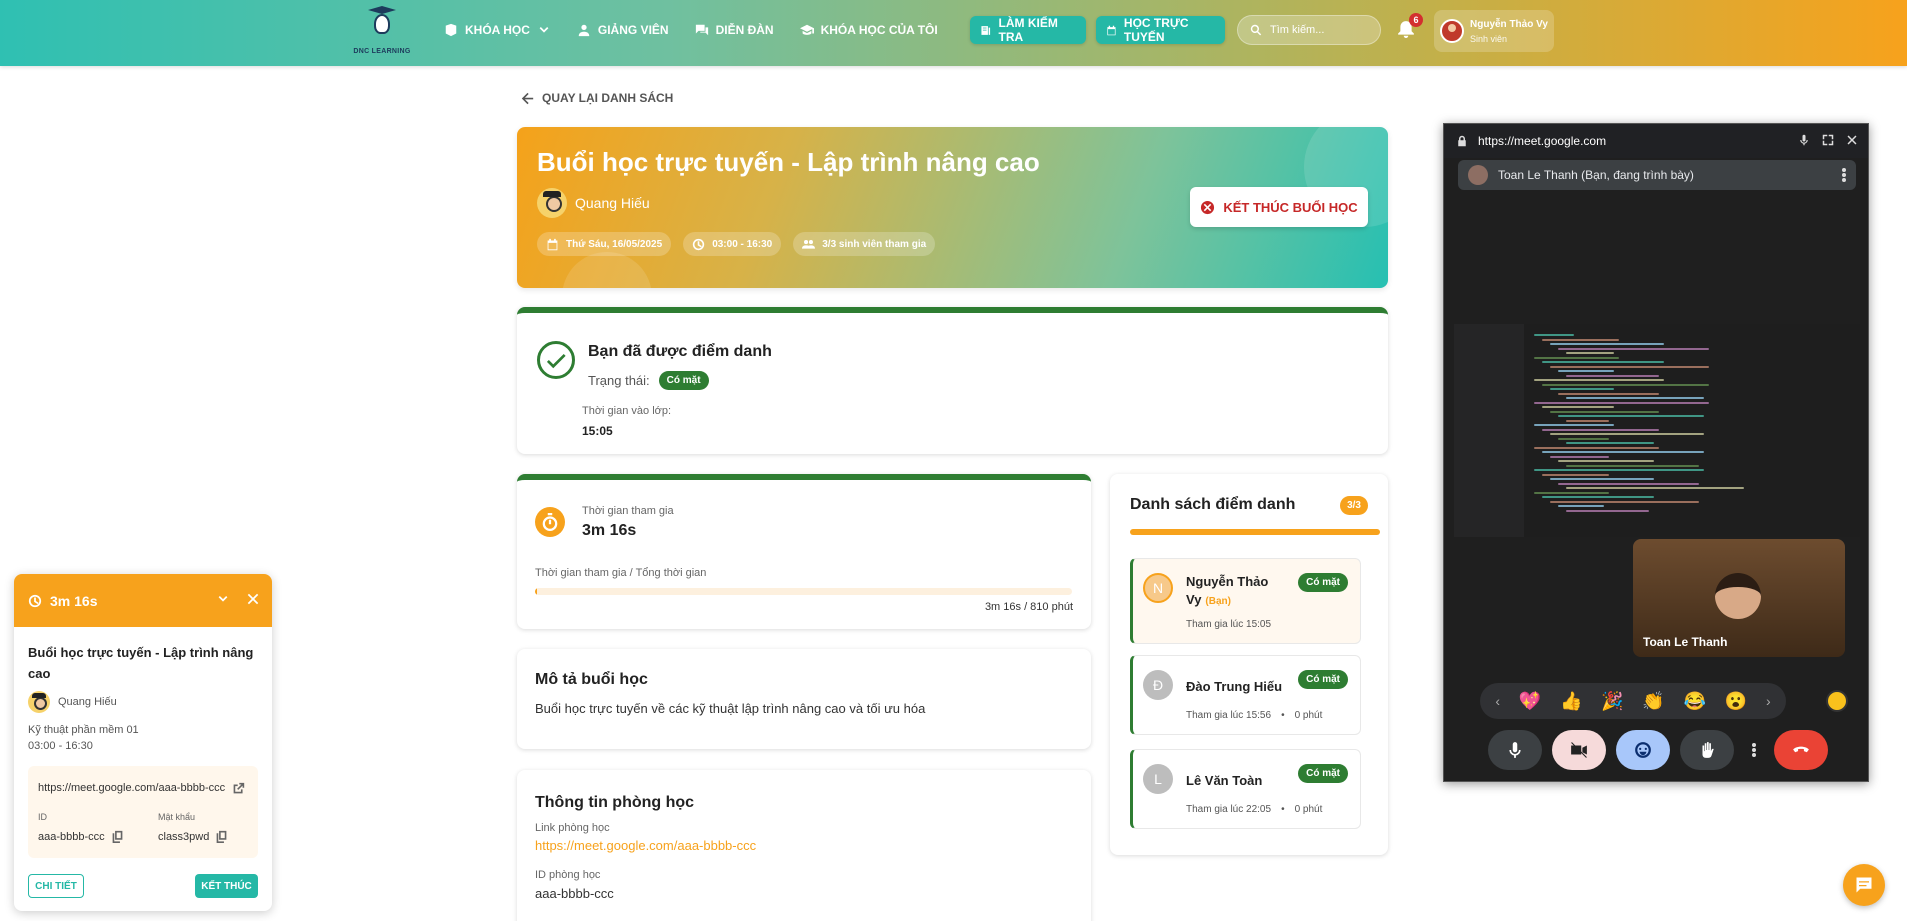 The width and height of the screenshot is (1907, 921). I want to click on nav-forum-label: DIỄN ĐÀN, so click(744, 30).